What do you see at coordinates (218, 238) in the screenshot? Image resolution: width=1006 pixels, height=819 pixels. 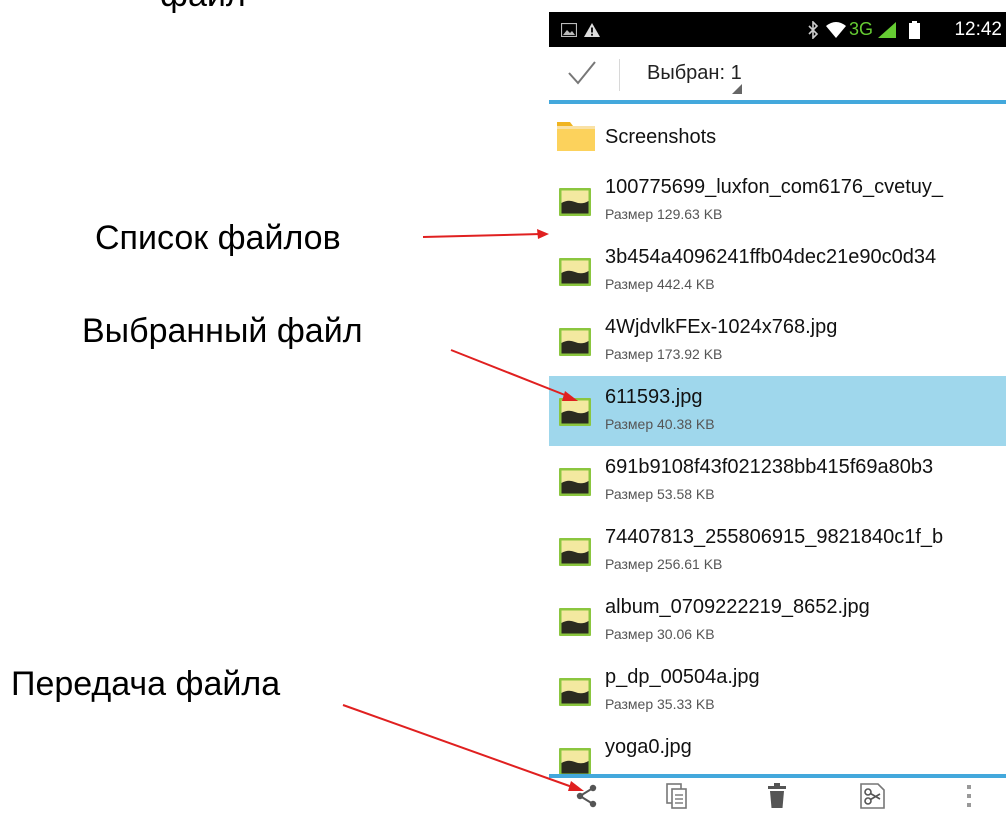 I see `annotation-file-list: Список файлов` at bounding box center [218, 238].